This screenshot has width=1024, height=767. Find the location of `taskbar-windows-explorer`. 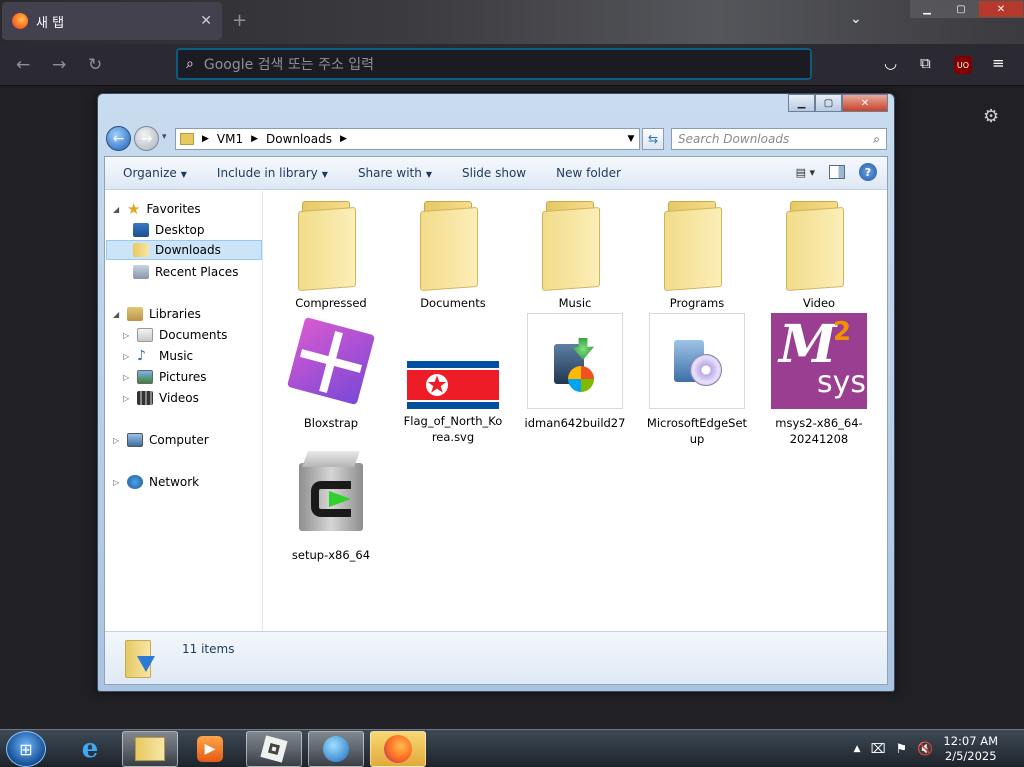

taskbar-windows-explorer is located at coordinates (150, 749).